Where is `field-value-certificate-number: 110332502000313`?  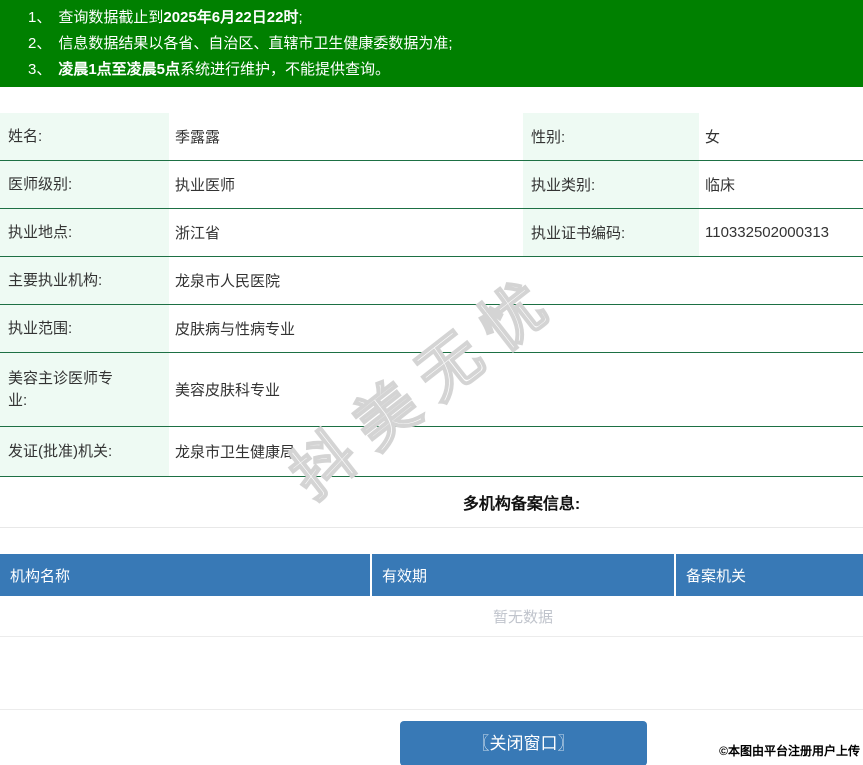 field-value-certificate-number: 110332502000313 is located at coordinates (767, 232).